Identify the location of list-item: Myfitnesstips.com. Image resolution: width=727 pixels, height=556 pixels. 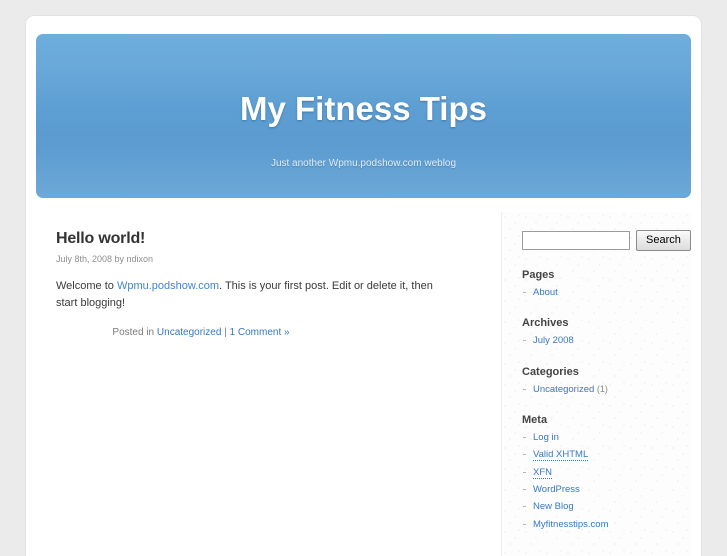
(606, 525).